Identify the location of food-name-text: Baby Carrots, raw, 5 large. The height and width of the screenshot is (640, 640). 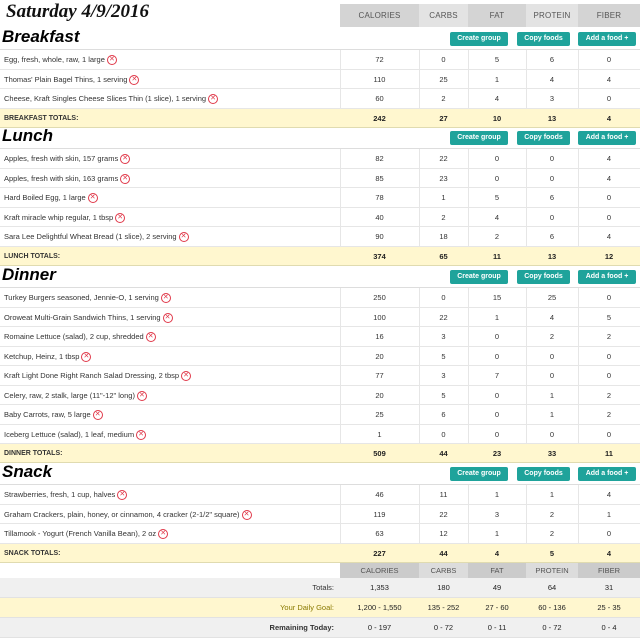
(47, 414).